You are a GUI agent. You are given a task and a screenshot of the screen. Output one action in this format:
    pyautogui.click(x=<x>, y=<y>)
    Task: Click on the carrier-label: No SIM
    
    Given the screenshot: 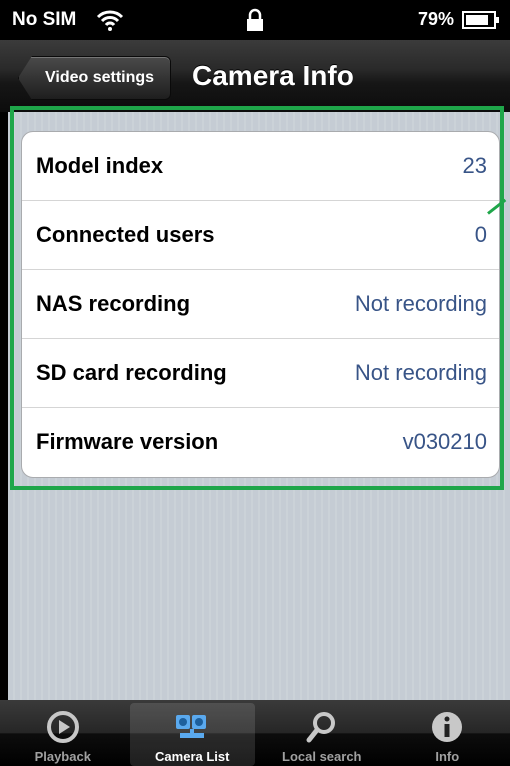 What is the action you would take?
    pyautogui.click(x=44, y=19)
    